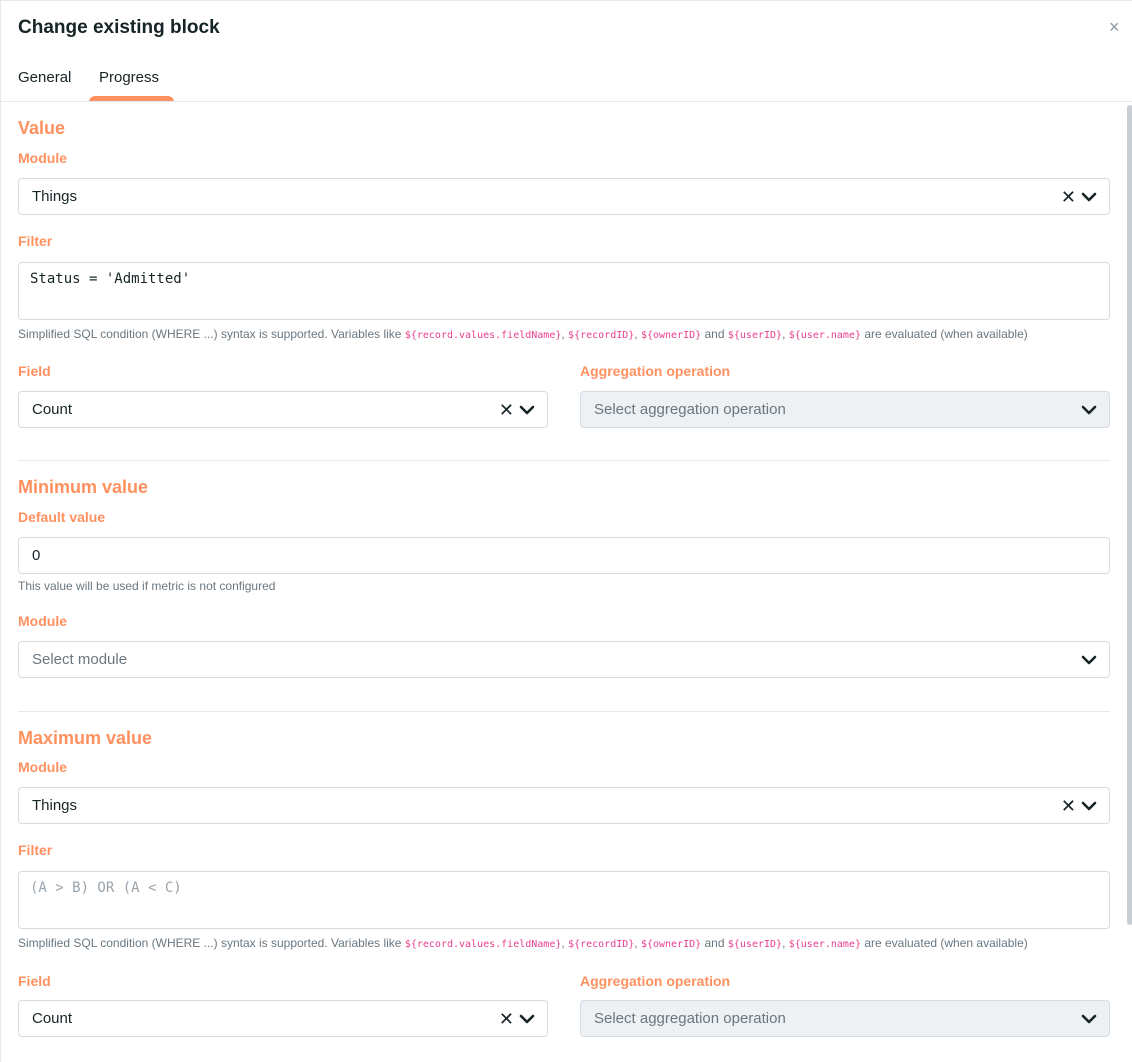 The image size is (1132, 1062). I want to click on maximum-aggregation-placeholder: Select aggregation operation, so click(690, 1018).